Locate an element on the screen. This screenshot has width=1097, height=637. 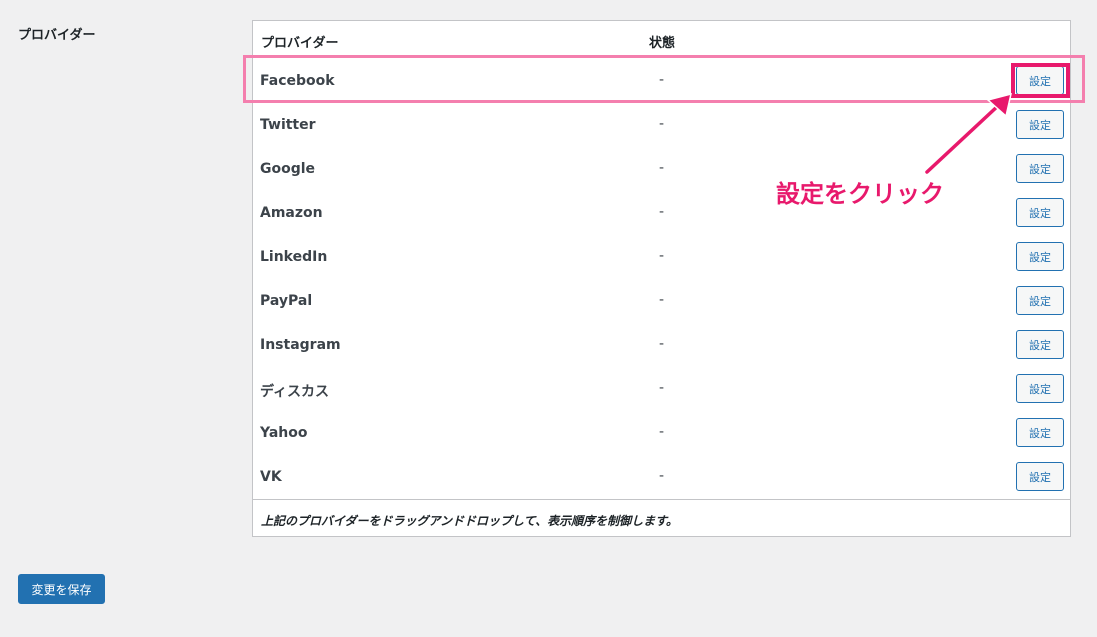
provider-name: Facebook is located at coordinates (297, 81).